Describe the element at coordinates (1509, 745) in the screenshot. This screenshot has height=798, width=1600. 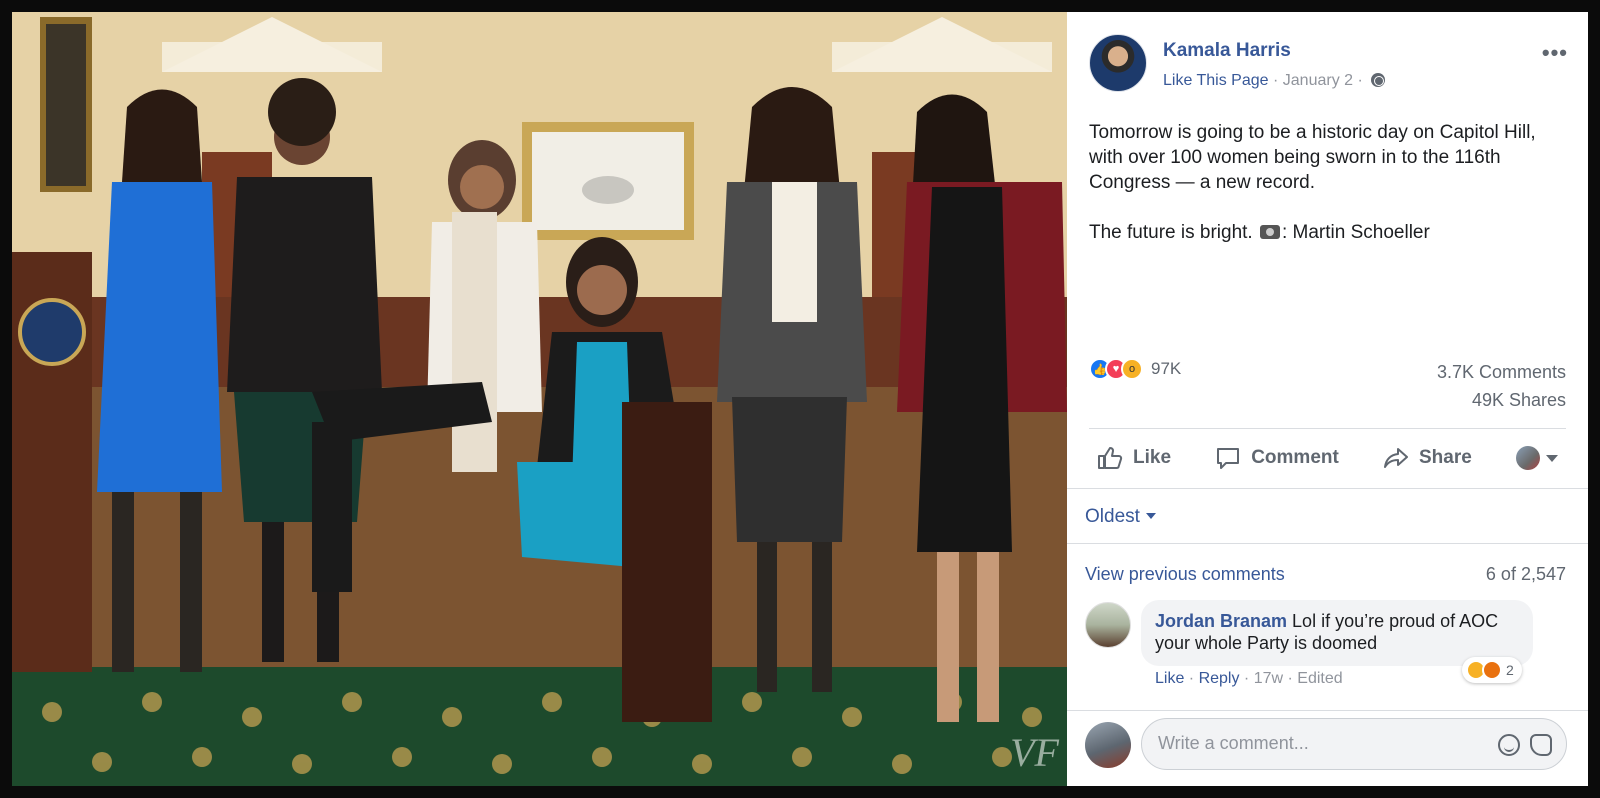
I see `emoji-icon` at that location.